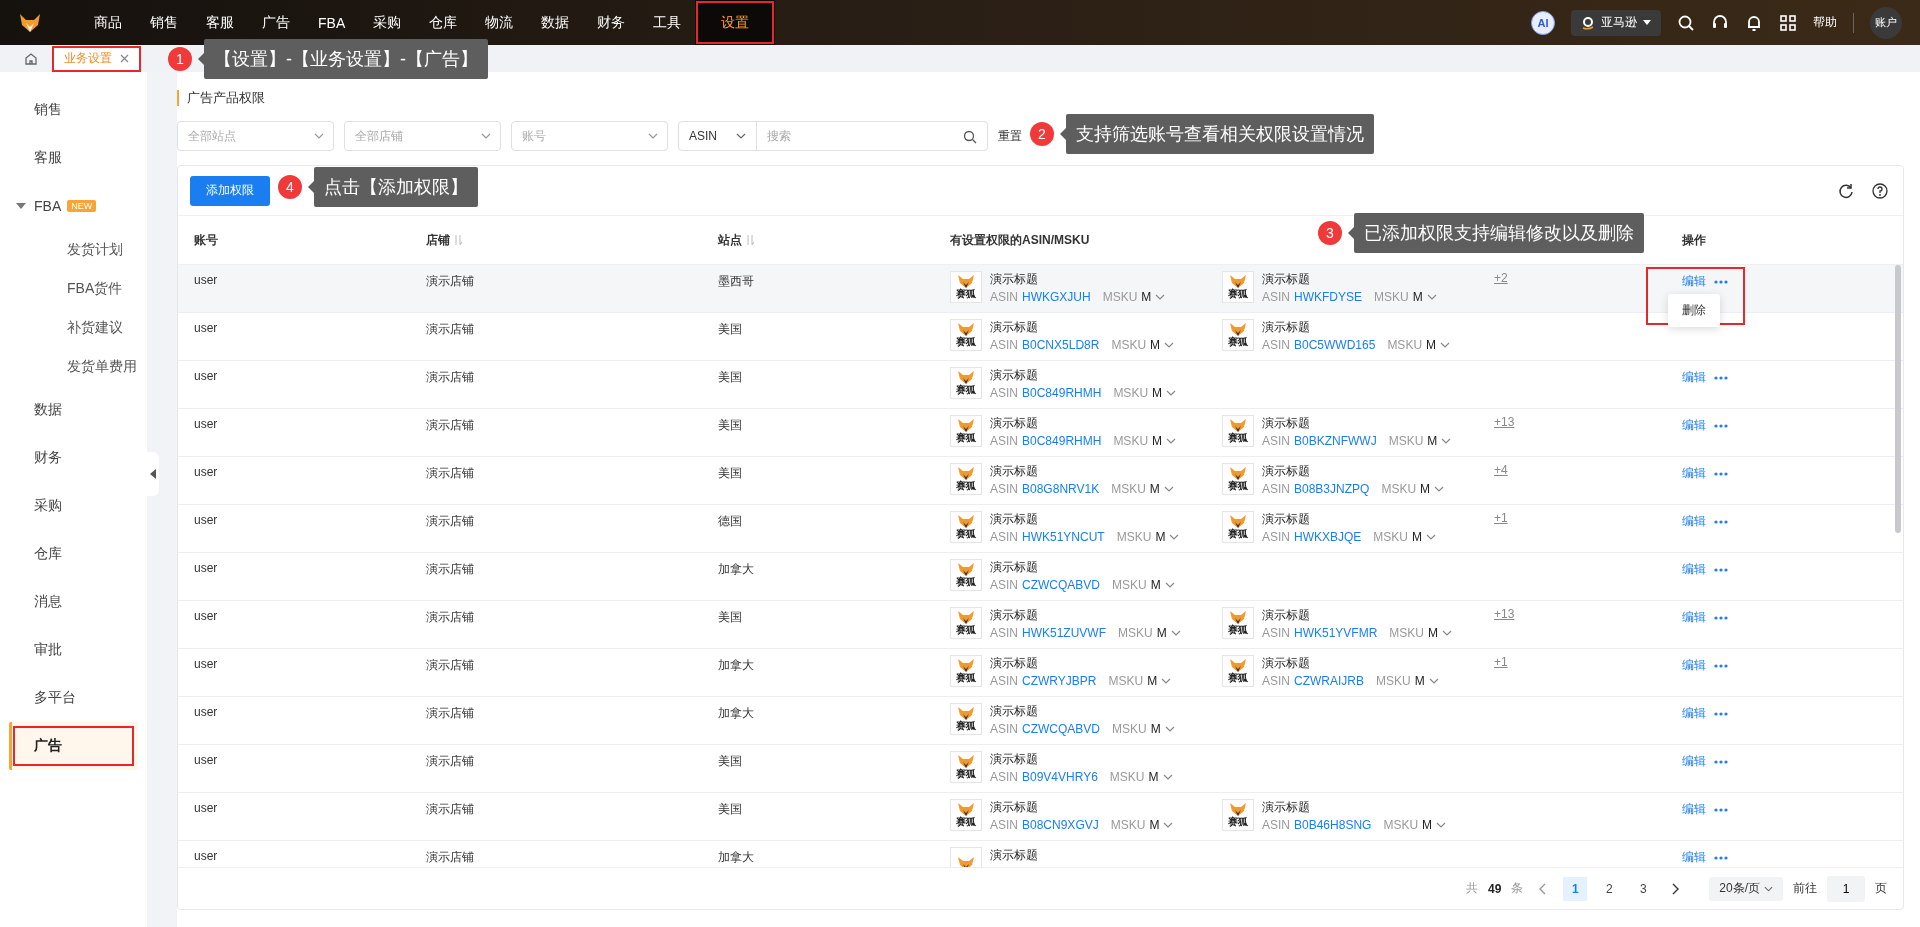  What do you see at coordinates (667, 22) in the screenshot?
I see `nav-item: 工具` at bounding box center [667, 22].